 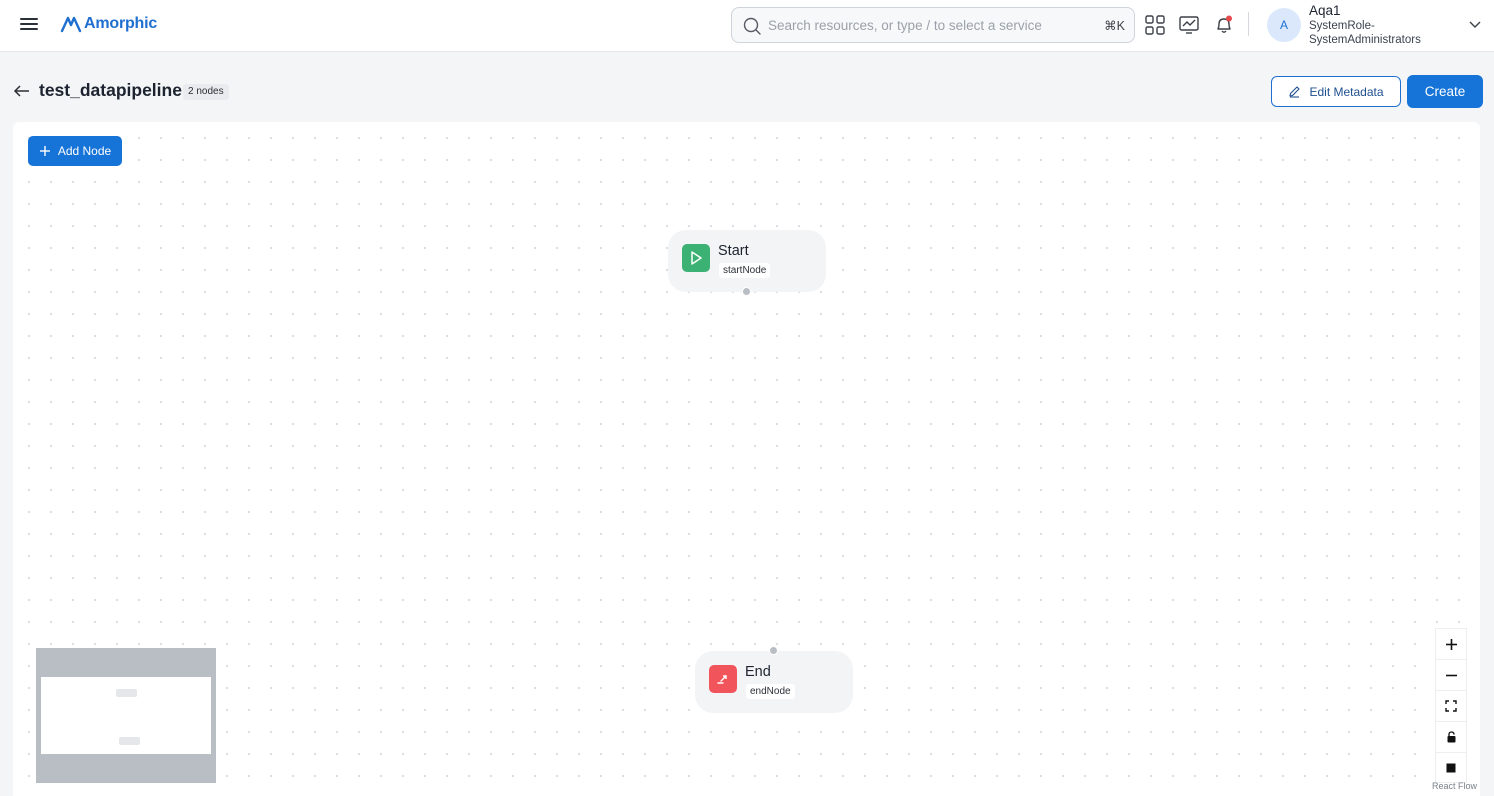 I want to click on avatar: A, so click(x=1284, y=25).